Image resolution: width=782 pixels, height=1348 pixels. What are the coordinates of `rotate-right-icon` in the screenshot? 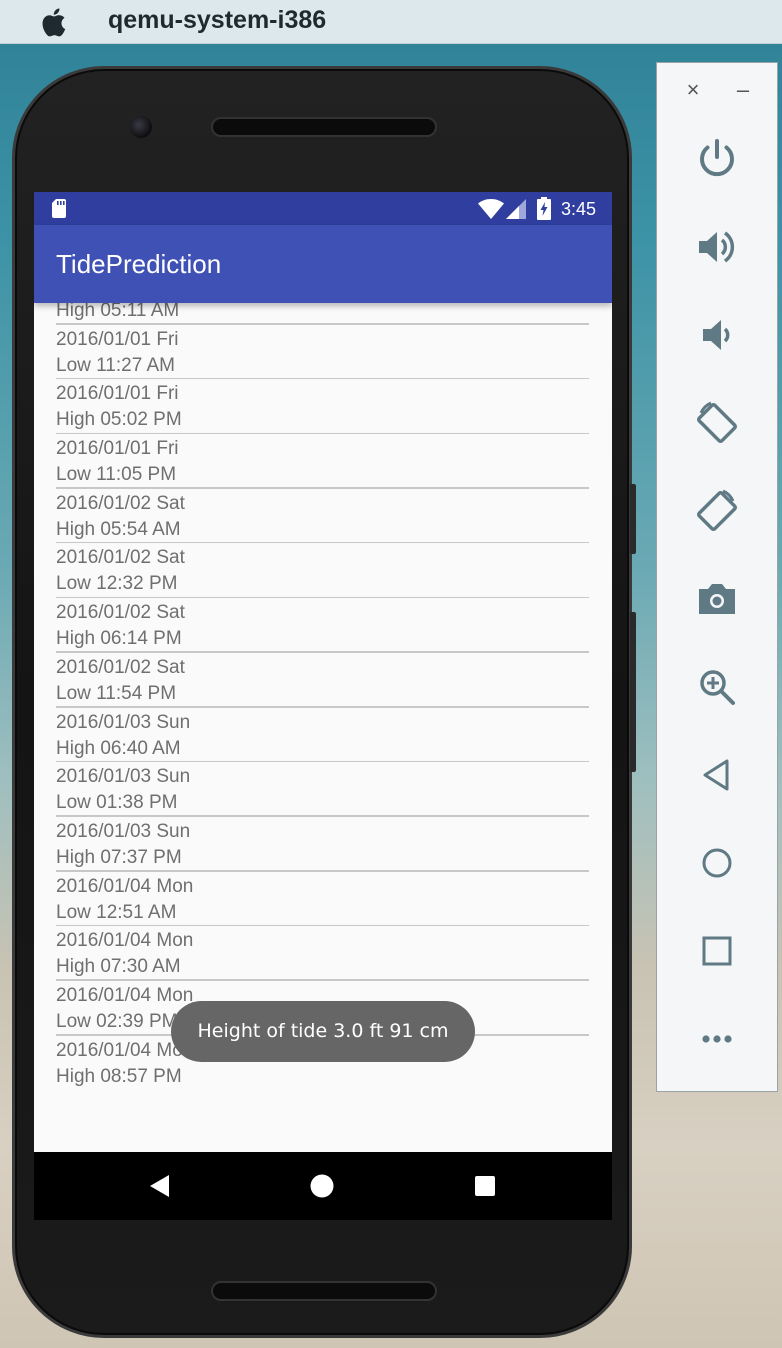 It's located at (717, 511).